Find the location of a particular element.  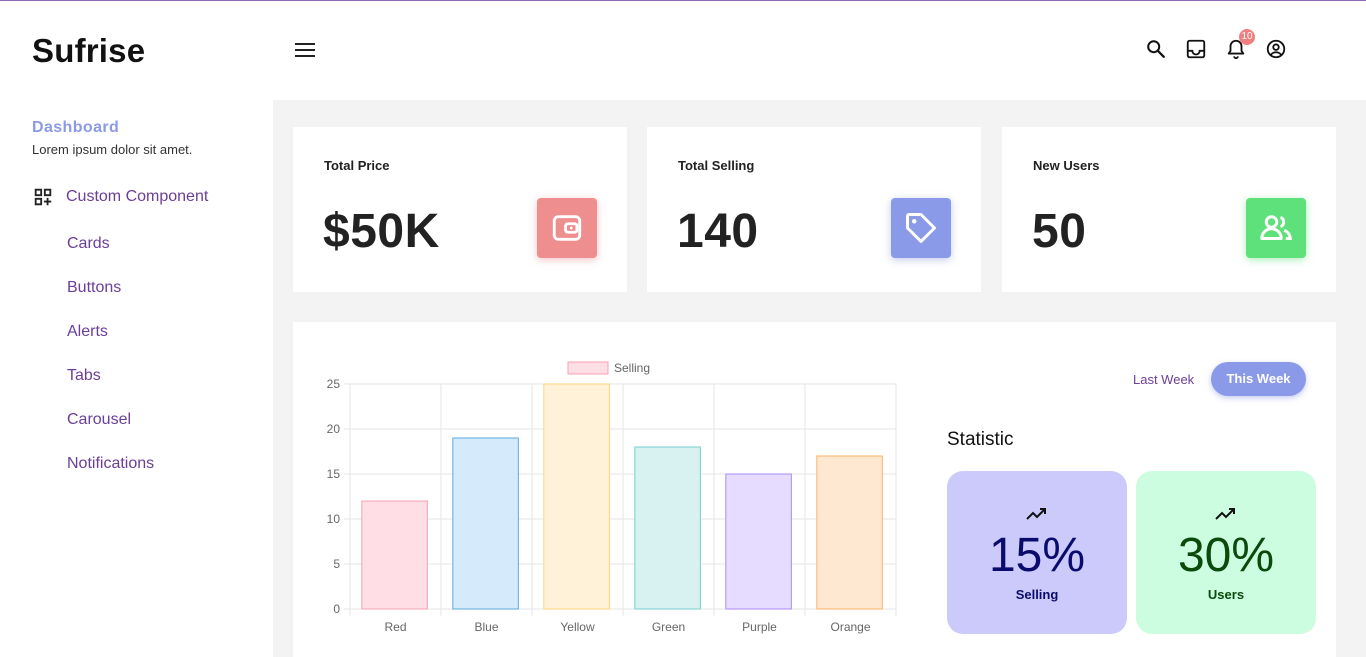

sidebar-item-buttons: Buttons is located at coordinates (94, 288).